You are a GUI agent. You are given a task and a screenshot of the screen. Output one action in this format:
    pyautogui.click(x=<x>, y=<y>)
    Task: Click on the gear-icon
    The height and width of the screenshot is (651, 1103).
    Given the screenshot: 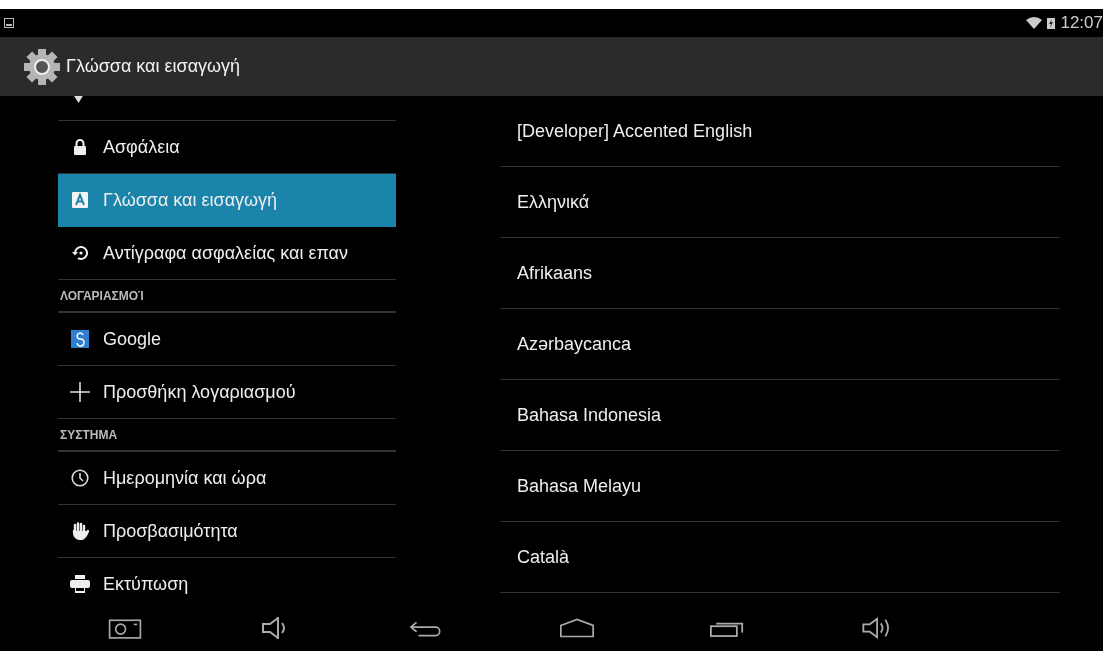 What is the action you would take?
    pyautogui.click(x=42, y=66)
    